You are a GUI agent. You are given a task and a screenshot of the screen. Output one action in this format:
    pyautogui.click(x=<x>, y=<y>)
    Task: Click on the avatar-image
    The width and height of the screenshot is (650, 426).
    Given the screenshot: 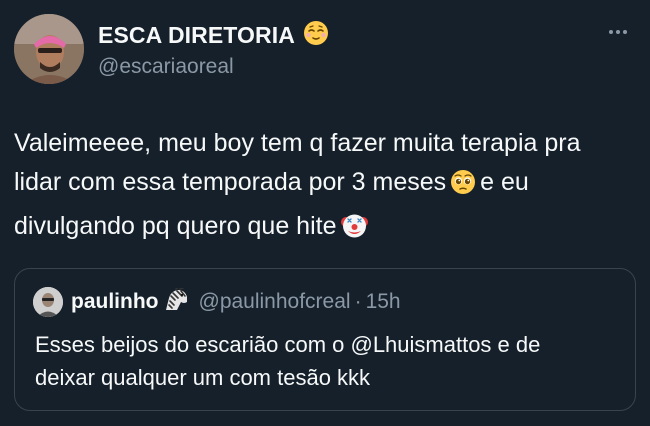 What is the action you would take?
    pyautogui.click(x=49, y=49)
    